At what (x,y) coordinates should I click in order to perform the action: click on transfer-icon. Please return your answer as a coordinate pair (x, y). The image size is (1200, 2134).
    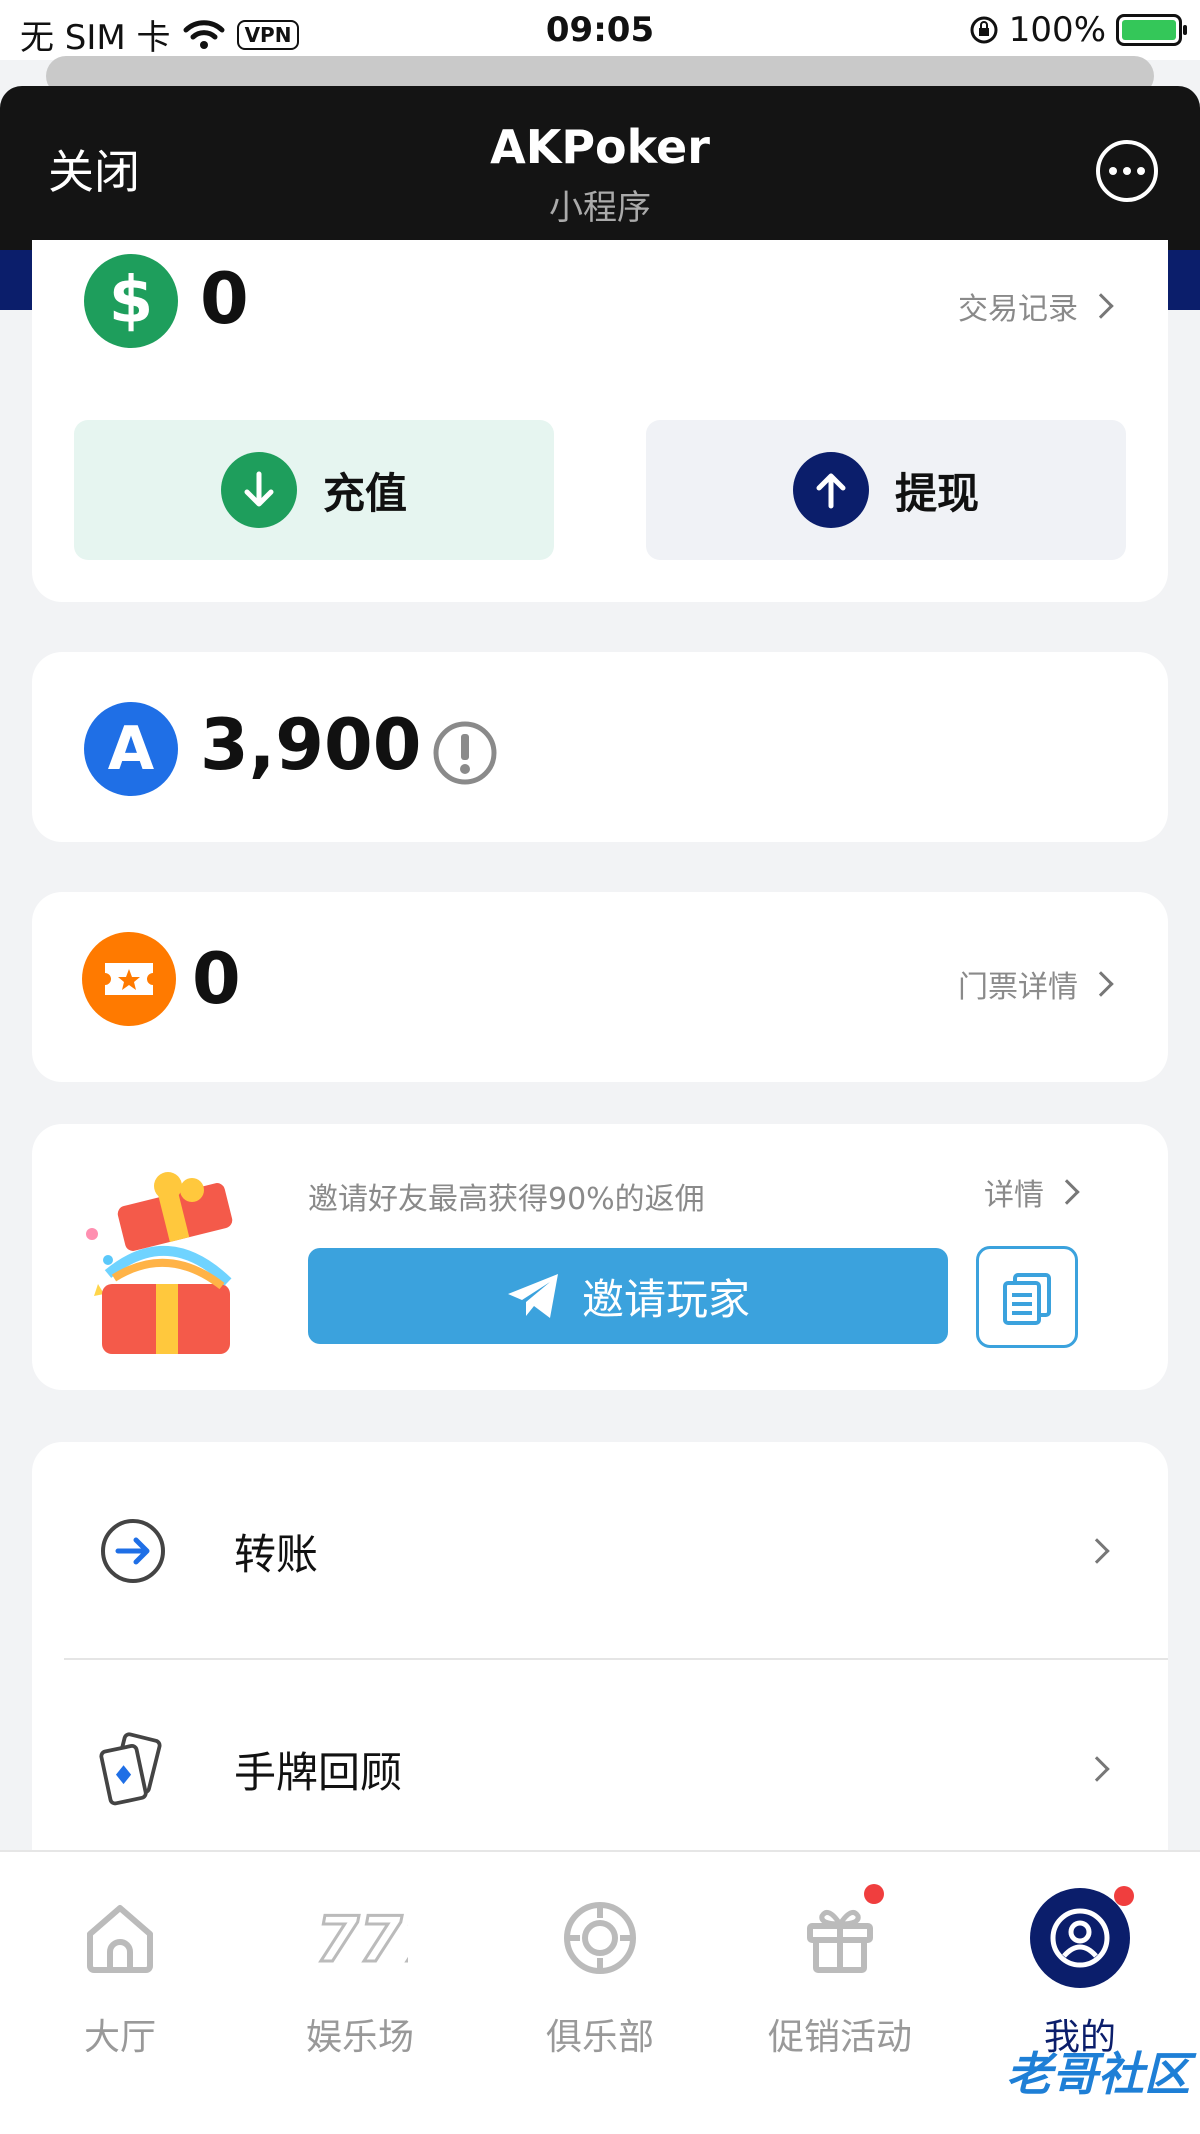
    Looking at the image, I should click on (133, 1551).